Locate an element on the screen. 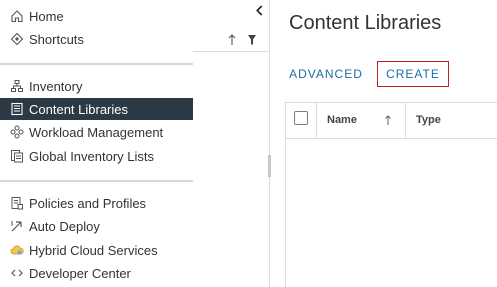  nav-item-global-inventory-lists: Global Inventory Lists is located at coordinates (96, 156).